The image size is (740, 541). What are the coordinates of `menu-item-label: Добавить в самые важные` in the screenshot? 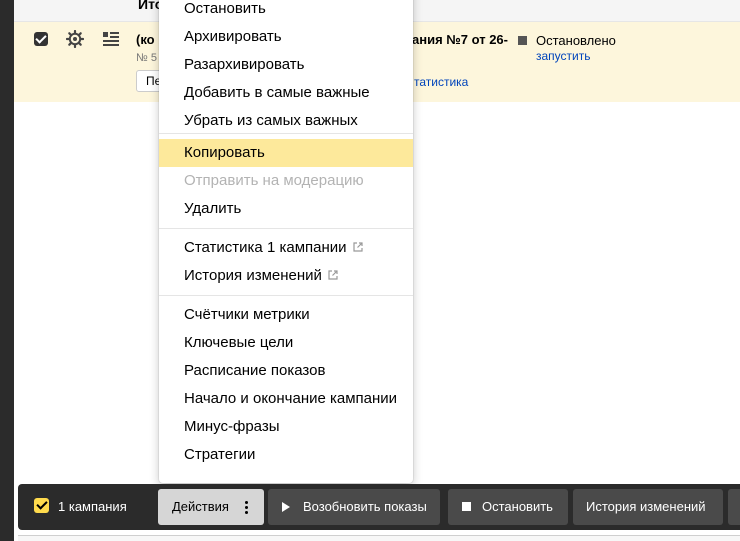 It's located at (277, 92).